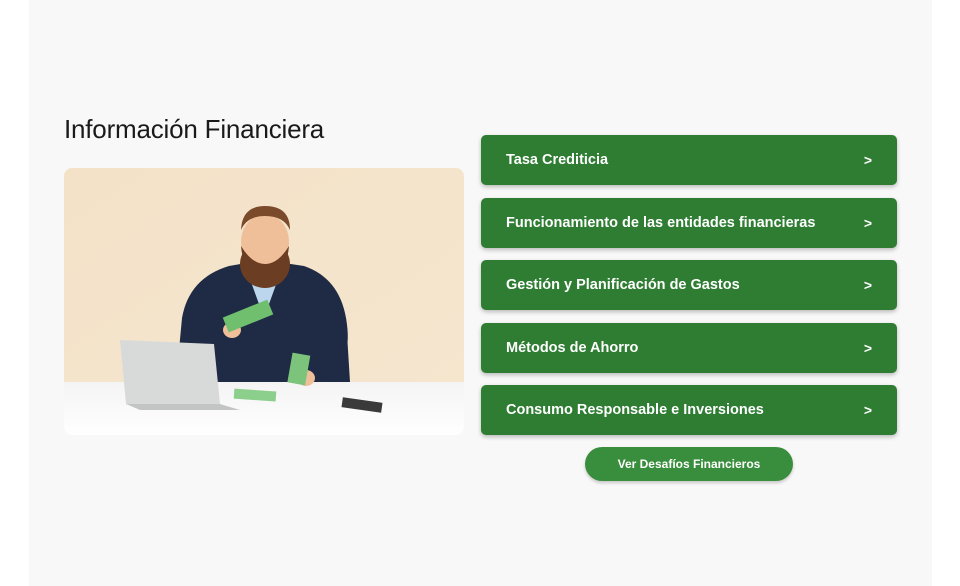 The width and height of the screenshot is (960, 586). What do you see at coordinates (194, 129) in the screenshot?
I see `page-title: Información Financiera` at bounding box center [194, 129].